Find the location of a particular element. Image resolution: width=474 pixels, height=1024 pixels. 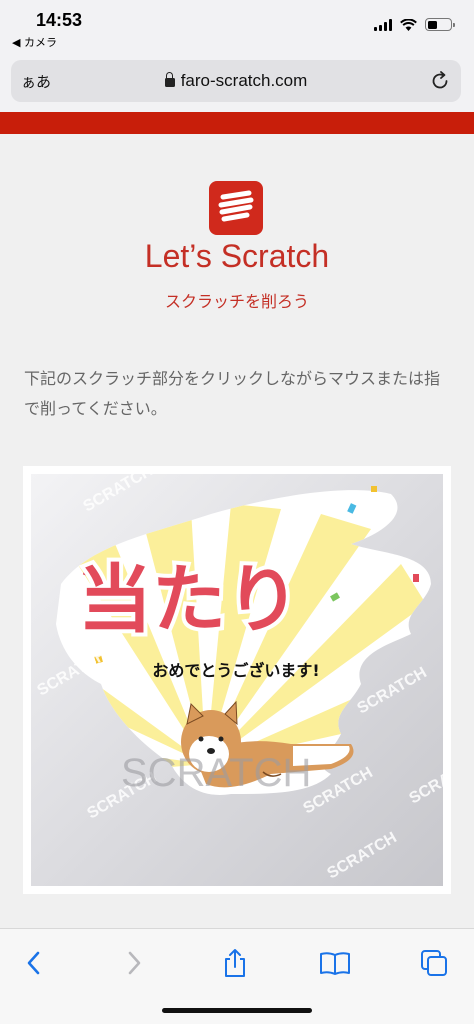

back-button is located at coordinates (34, 963).